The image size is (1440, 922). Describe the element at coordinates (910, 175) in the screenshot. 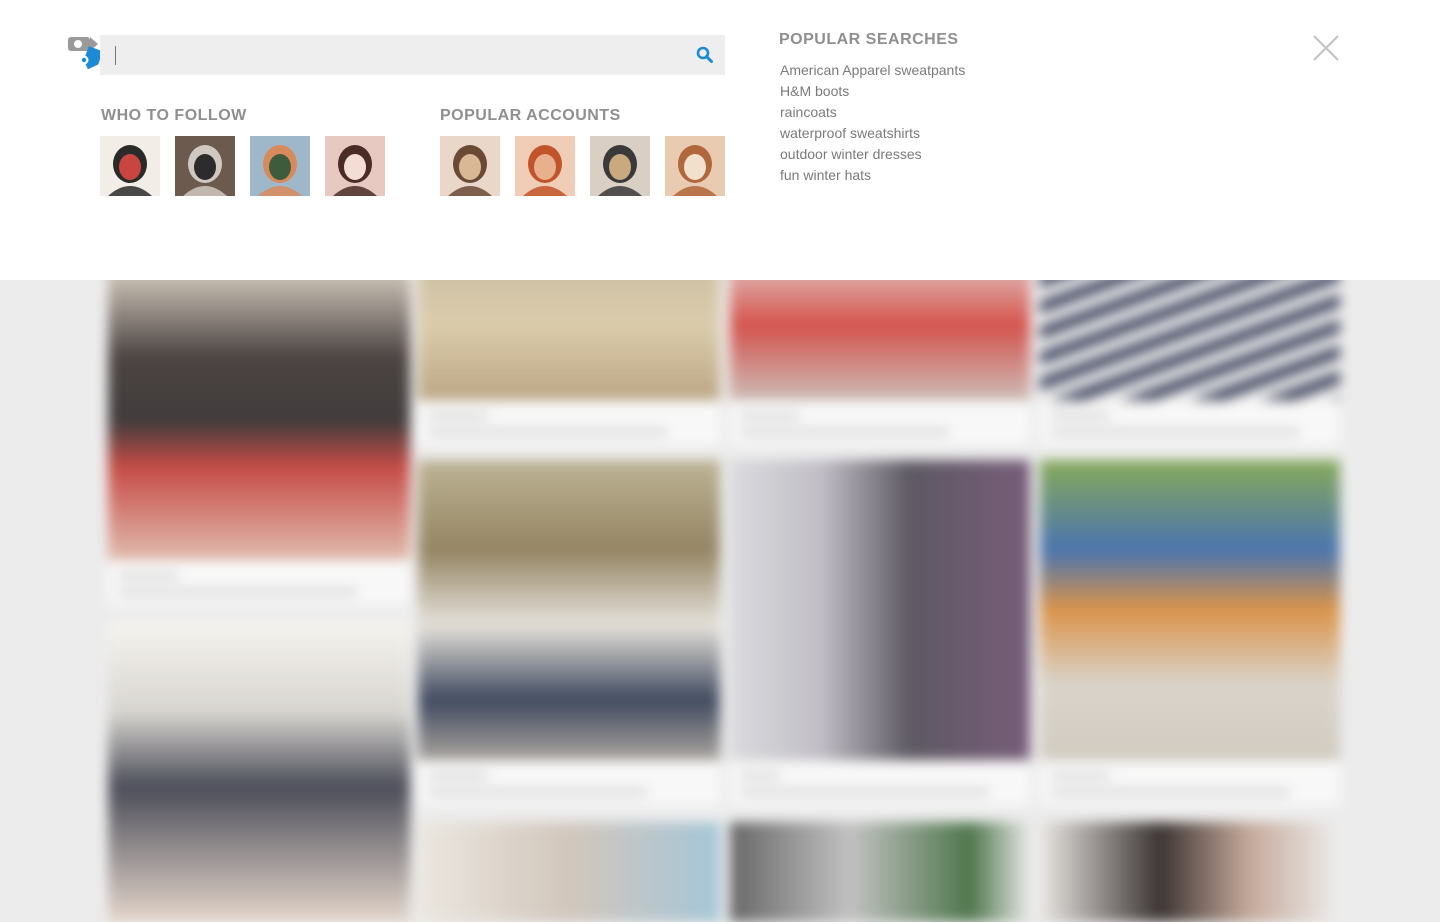

I see `popular-search-item: fun winter hats` at that location.